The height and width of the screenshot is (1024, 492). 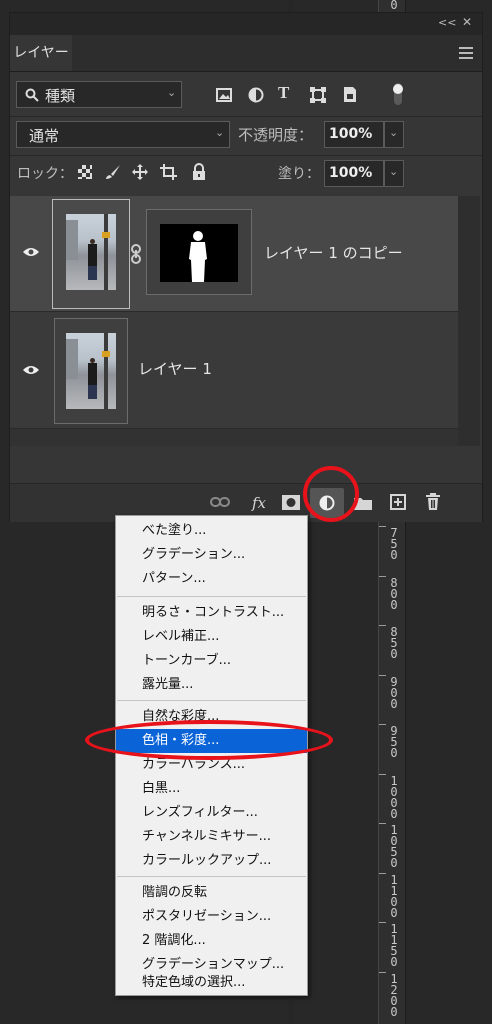 I want to click on pixel-filter-icon, so click(x=224, y=95).